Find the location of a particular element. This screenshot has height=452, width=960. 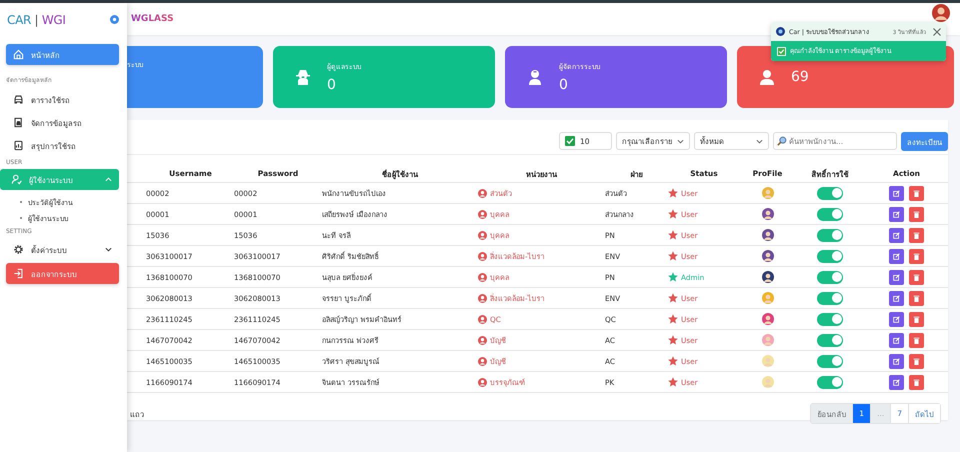

search-icon is located at coordinates (782, 141).